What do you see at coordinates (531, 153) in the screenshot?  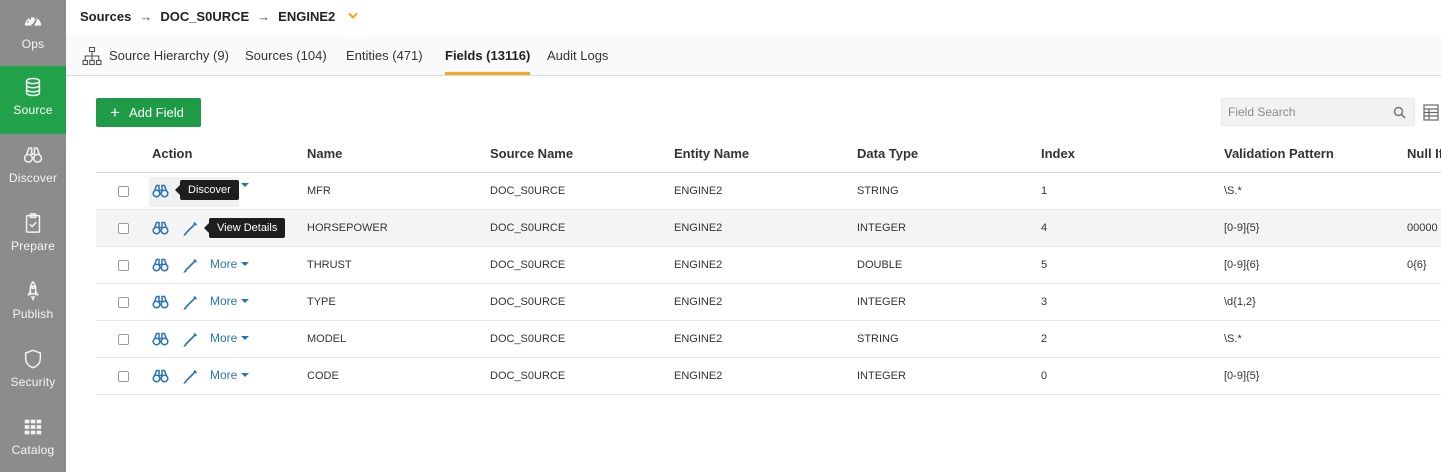 I see `column-header-source-name: Source Name` at bounding box center [531, 153].